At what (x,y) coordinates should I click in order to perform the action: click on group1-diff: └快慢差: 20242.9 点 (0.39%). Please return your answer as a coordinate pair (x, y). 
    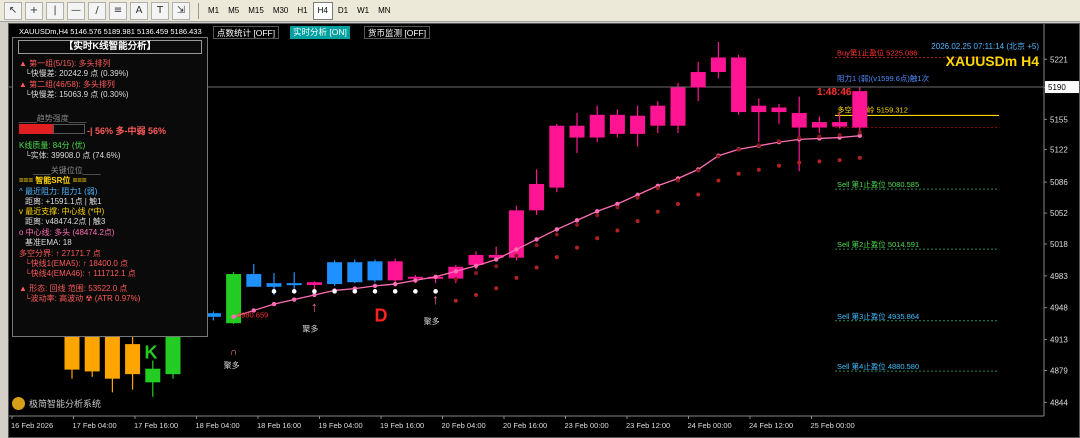
    Looking at the image, I should click on (77, 73).